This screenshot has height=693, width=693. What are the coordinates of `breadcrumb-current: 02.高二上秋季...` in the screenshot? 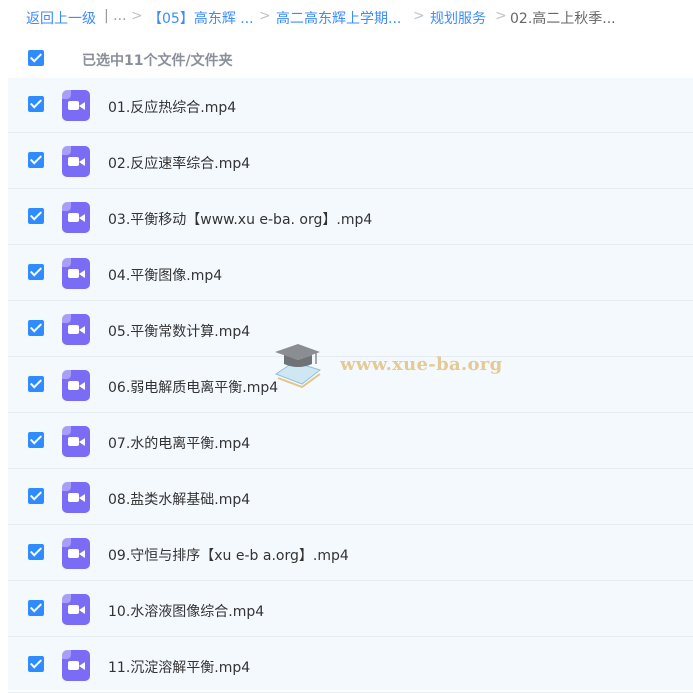 It's located at (563, 19).